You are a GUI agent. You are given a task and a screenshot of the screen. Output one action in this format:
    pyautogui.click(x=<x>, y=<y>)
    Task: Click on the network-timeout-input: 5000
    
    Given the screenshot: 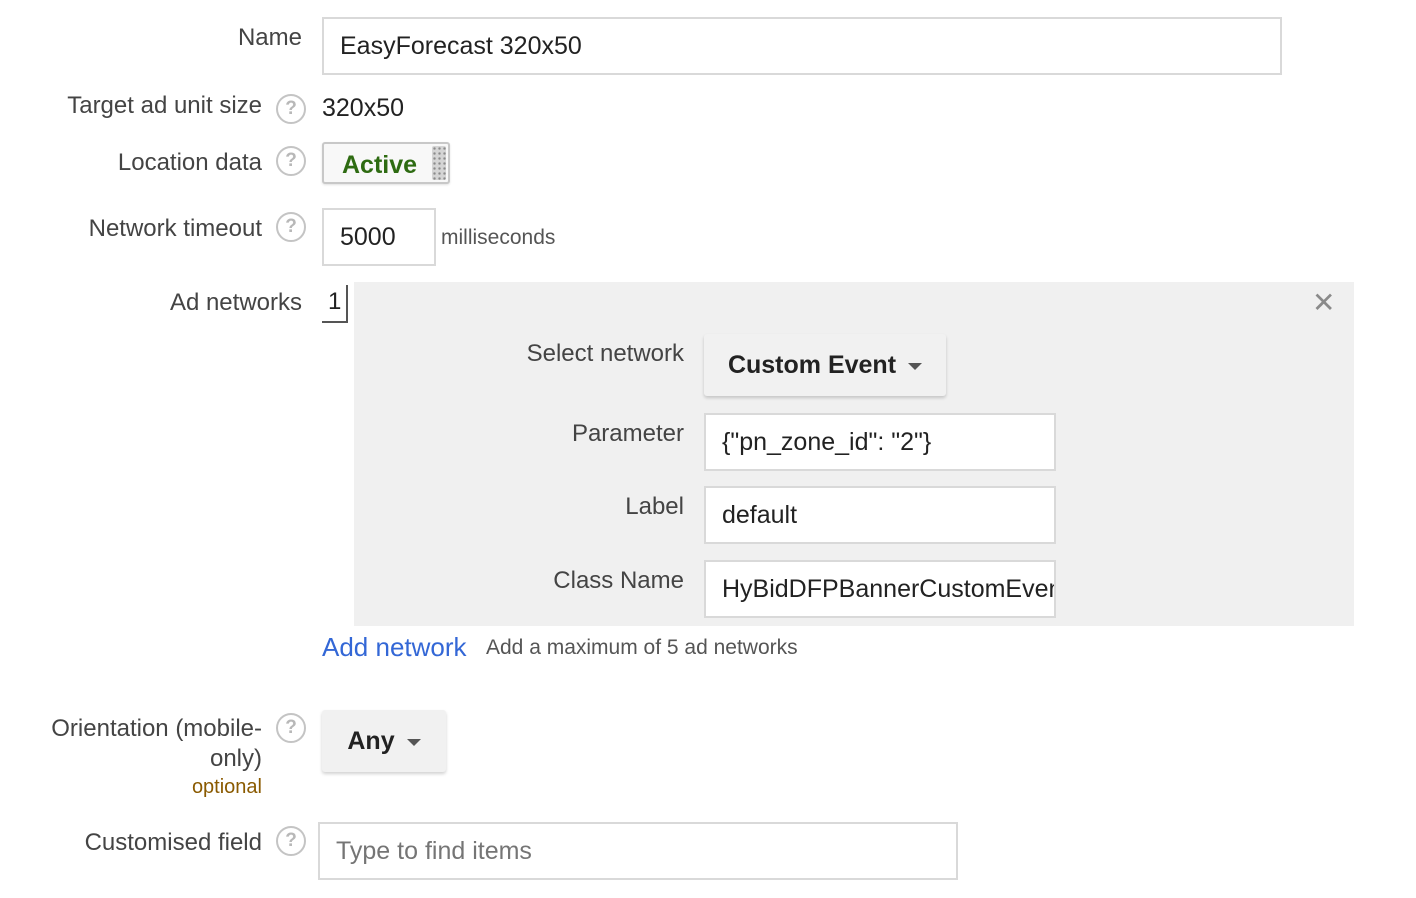 What is the action you would take?
    pyautogui.click(x=379, y=237)
    